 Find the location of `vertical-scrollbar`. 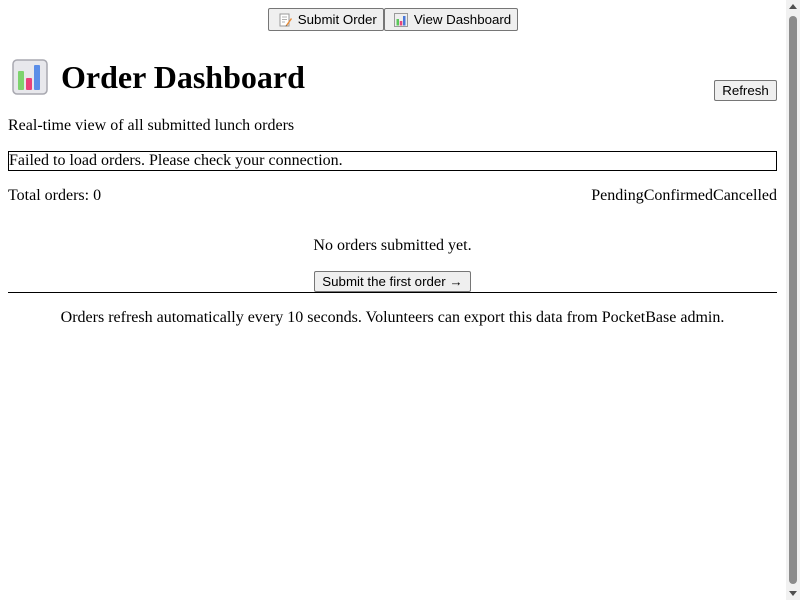

vertical-scrollbar is located at coordinates (793, 300).